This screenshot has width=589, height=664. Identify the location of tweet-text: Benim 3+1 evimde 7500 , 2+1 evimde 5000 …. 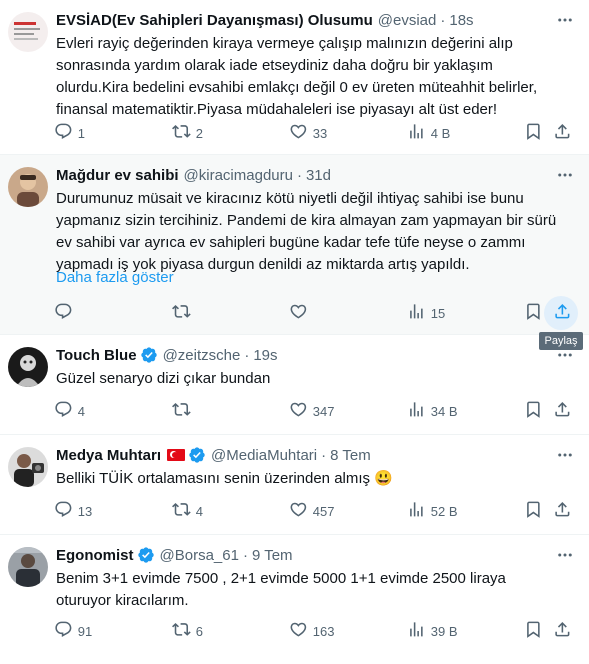
(281, 589).